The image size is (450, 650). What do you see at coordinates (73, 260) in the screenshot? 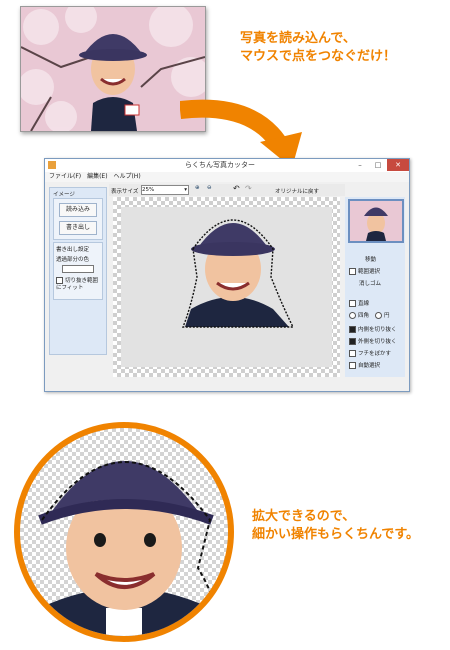
I see `transparent-color-label: 透過部分の色` at bounding box center [73, 260].